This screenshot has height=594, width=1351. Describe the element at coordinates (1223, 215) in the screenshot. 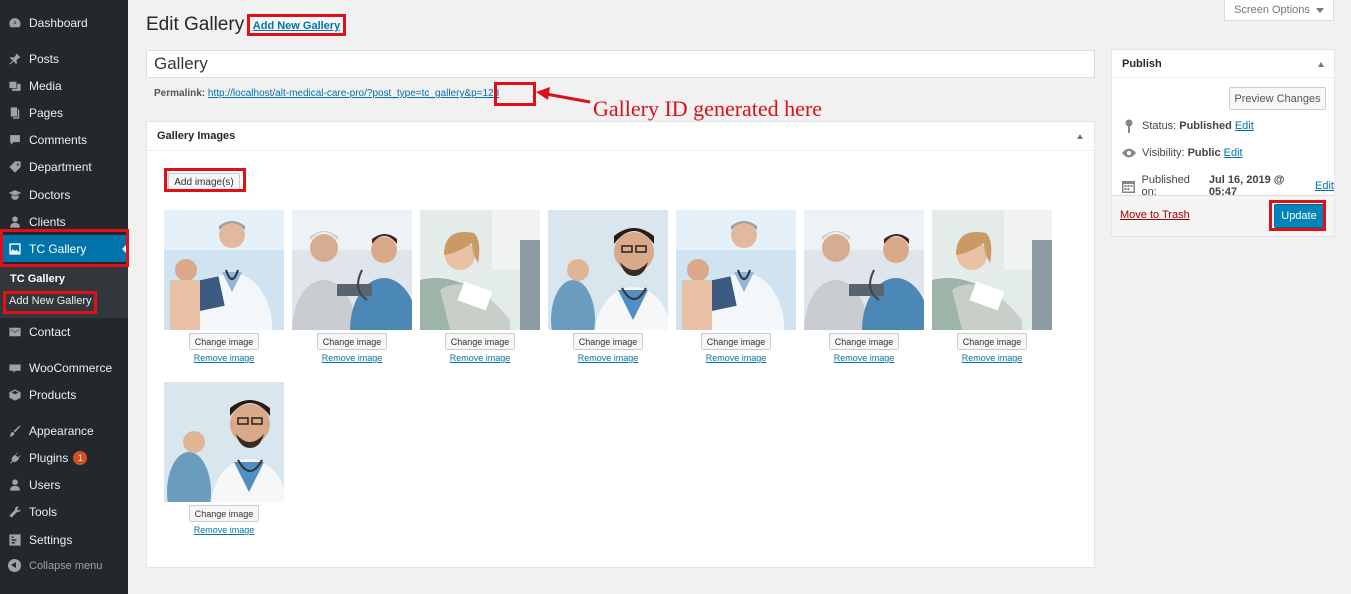

I see `publish-actions: Move to Trash Update` at that location.